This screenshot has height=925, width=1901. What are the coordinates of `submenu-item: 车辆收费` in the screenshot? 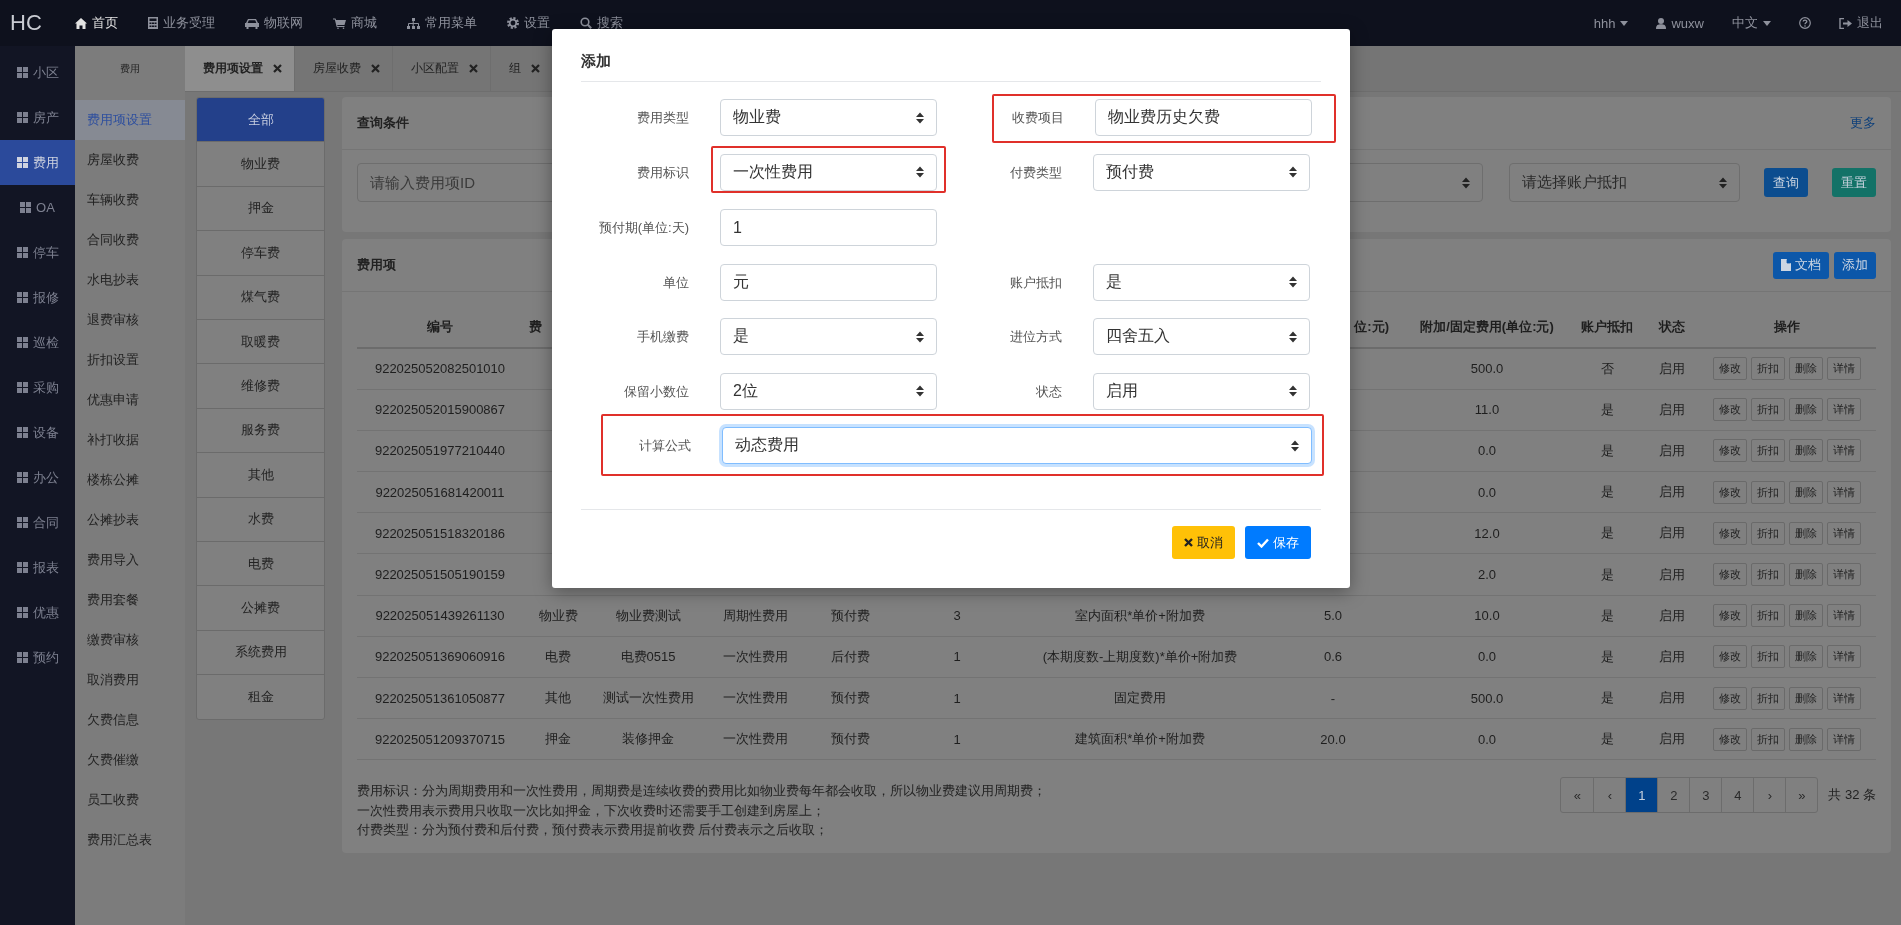 It's located at (130, 200).